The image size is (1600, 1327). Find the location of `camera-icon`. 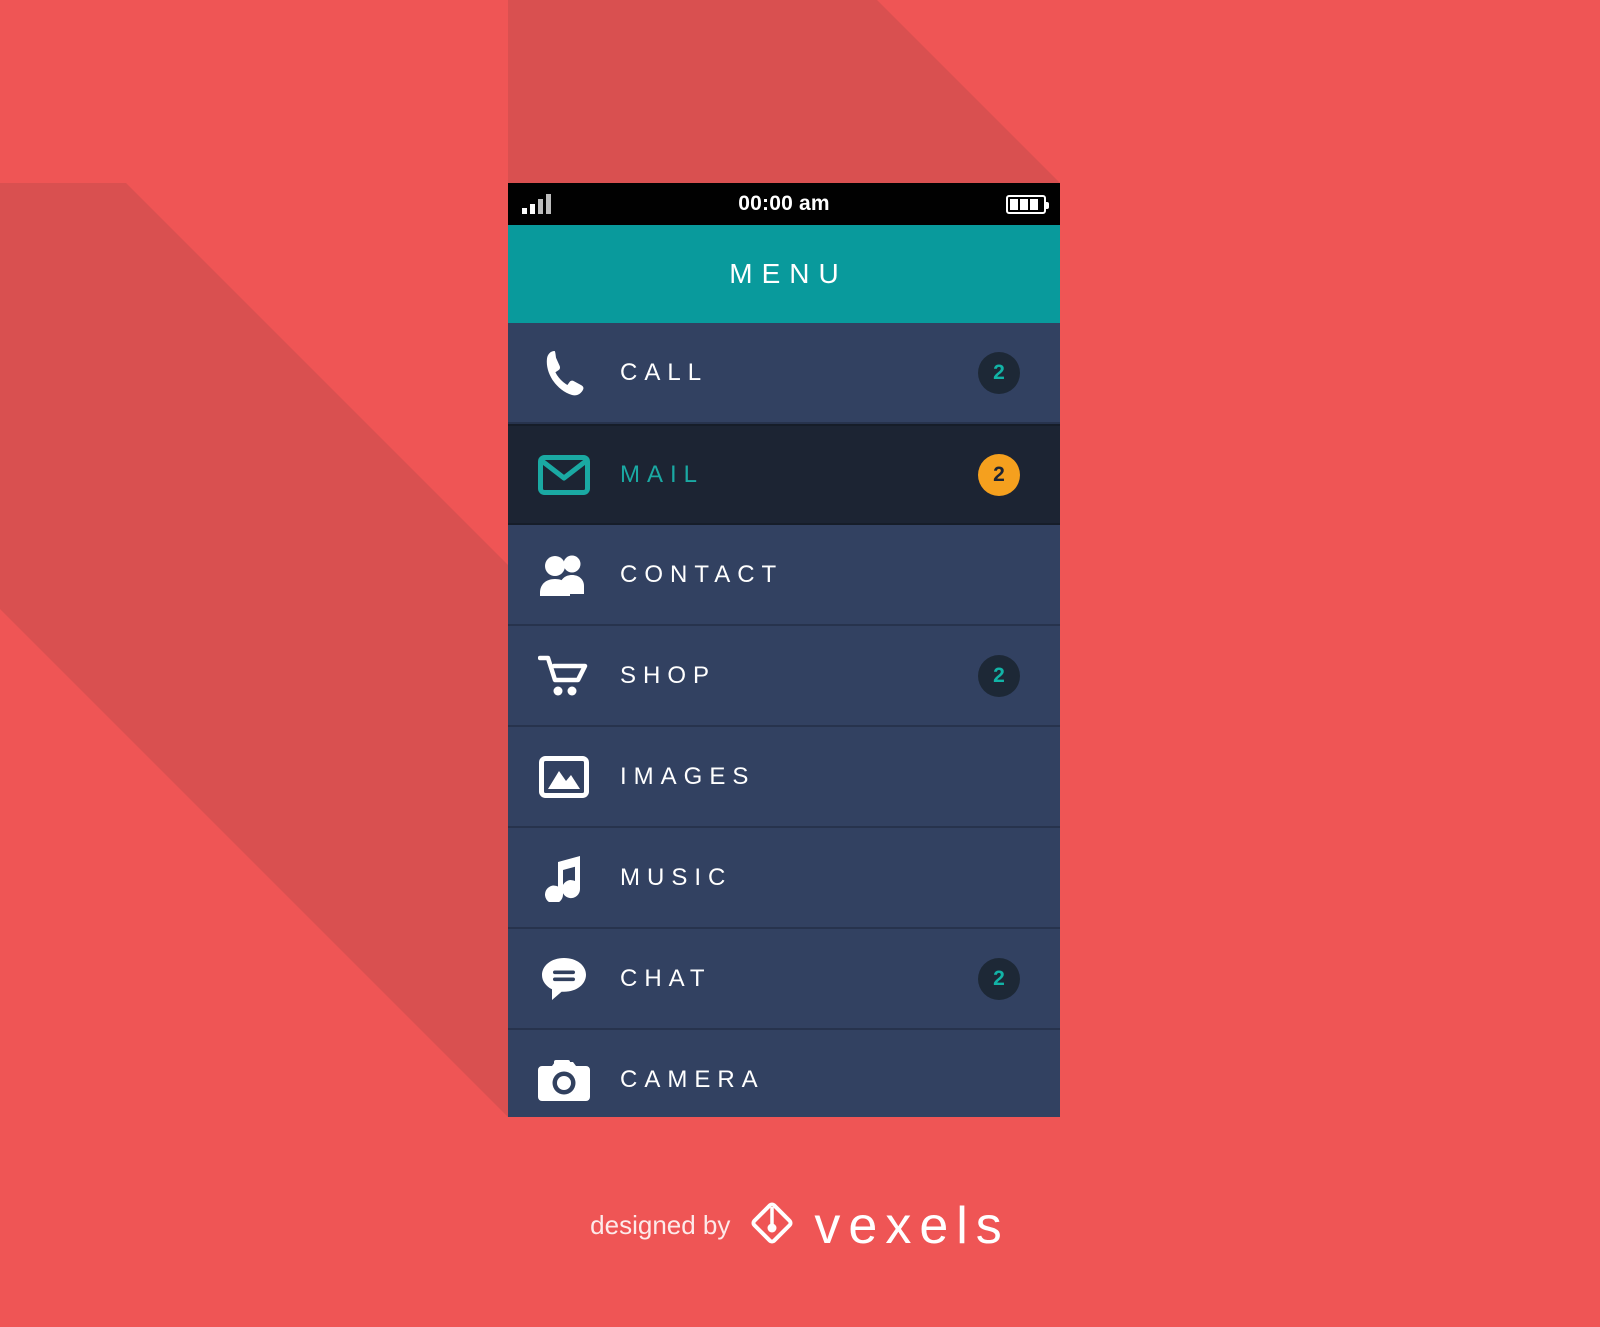

camera-icon is located at coordinates (564, 1080).